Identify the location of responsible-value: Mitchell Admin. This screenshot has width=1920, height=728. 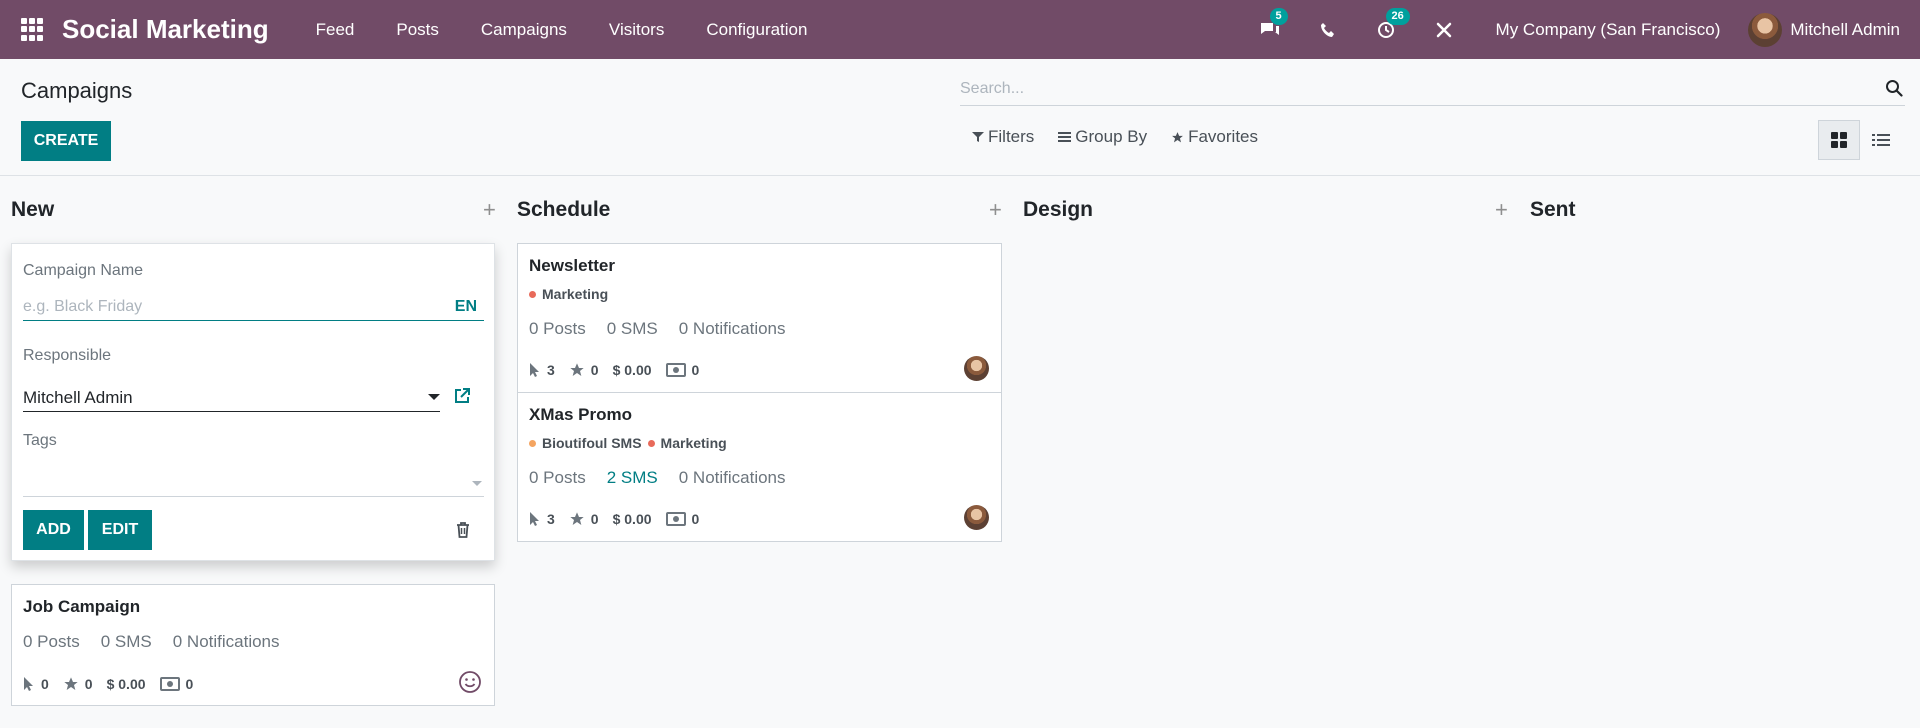
(78, 397).